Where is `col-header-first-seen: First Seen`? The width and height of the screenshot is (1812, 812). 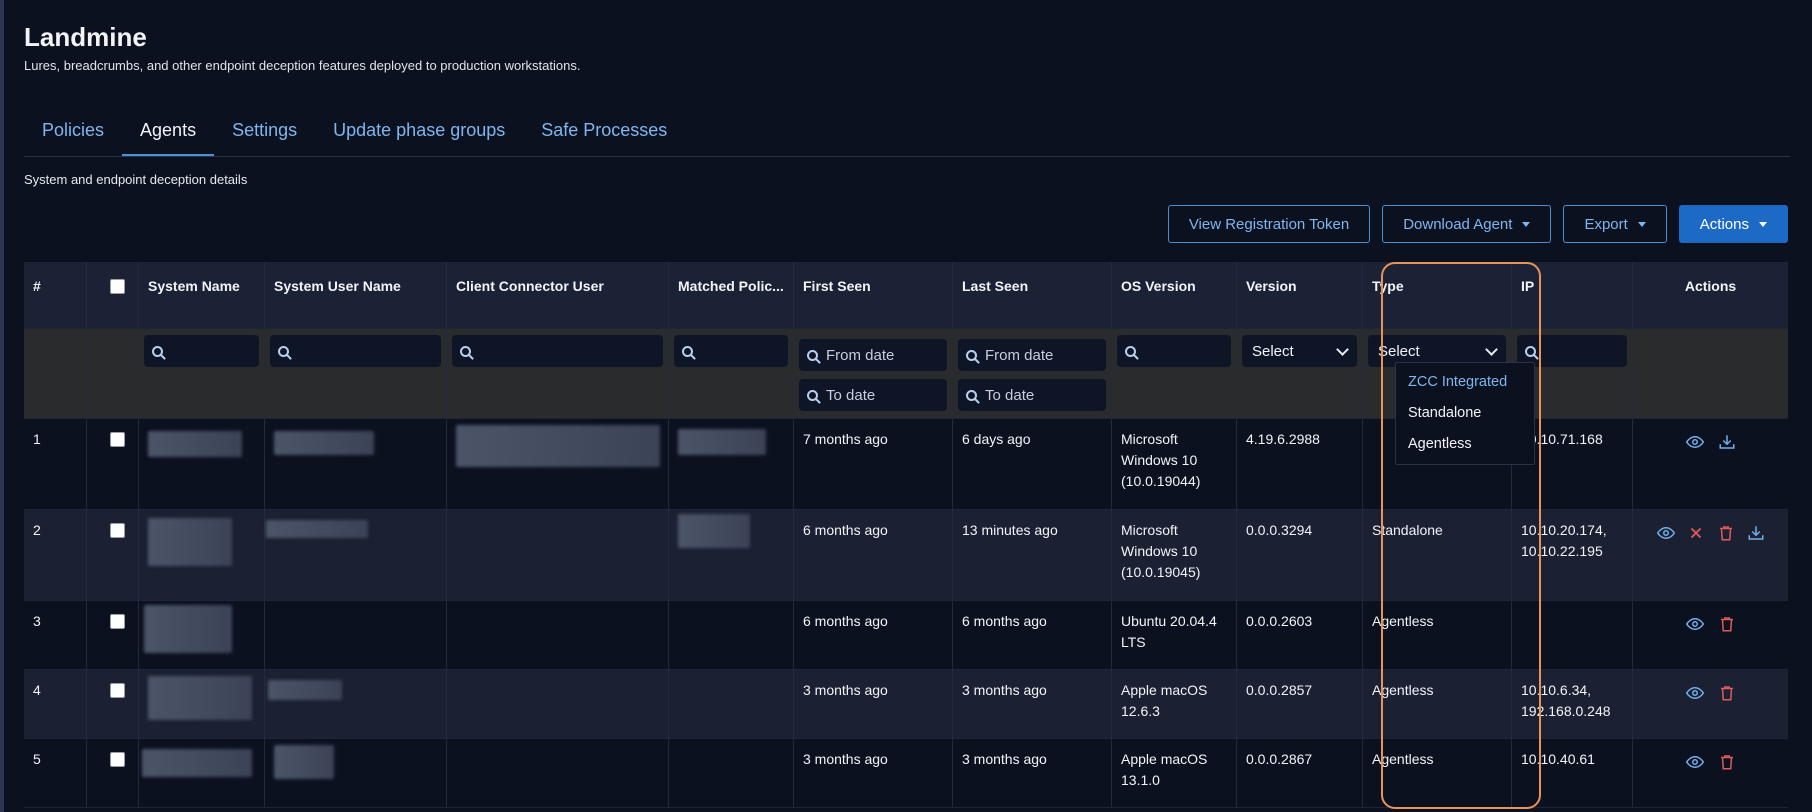
col-header-first-seen: First Seen is located at coordinates (873, 295).